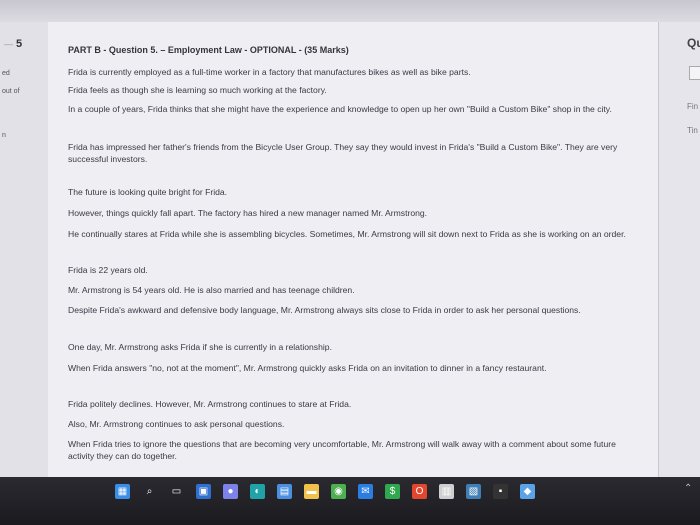  I want to click on windows-start-icon: ▦, so click(122, 491).